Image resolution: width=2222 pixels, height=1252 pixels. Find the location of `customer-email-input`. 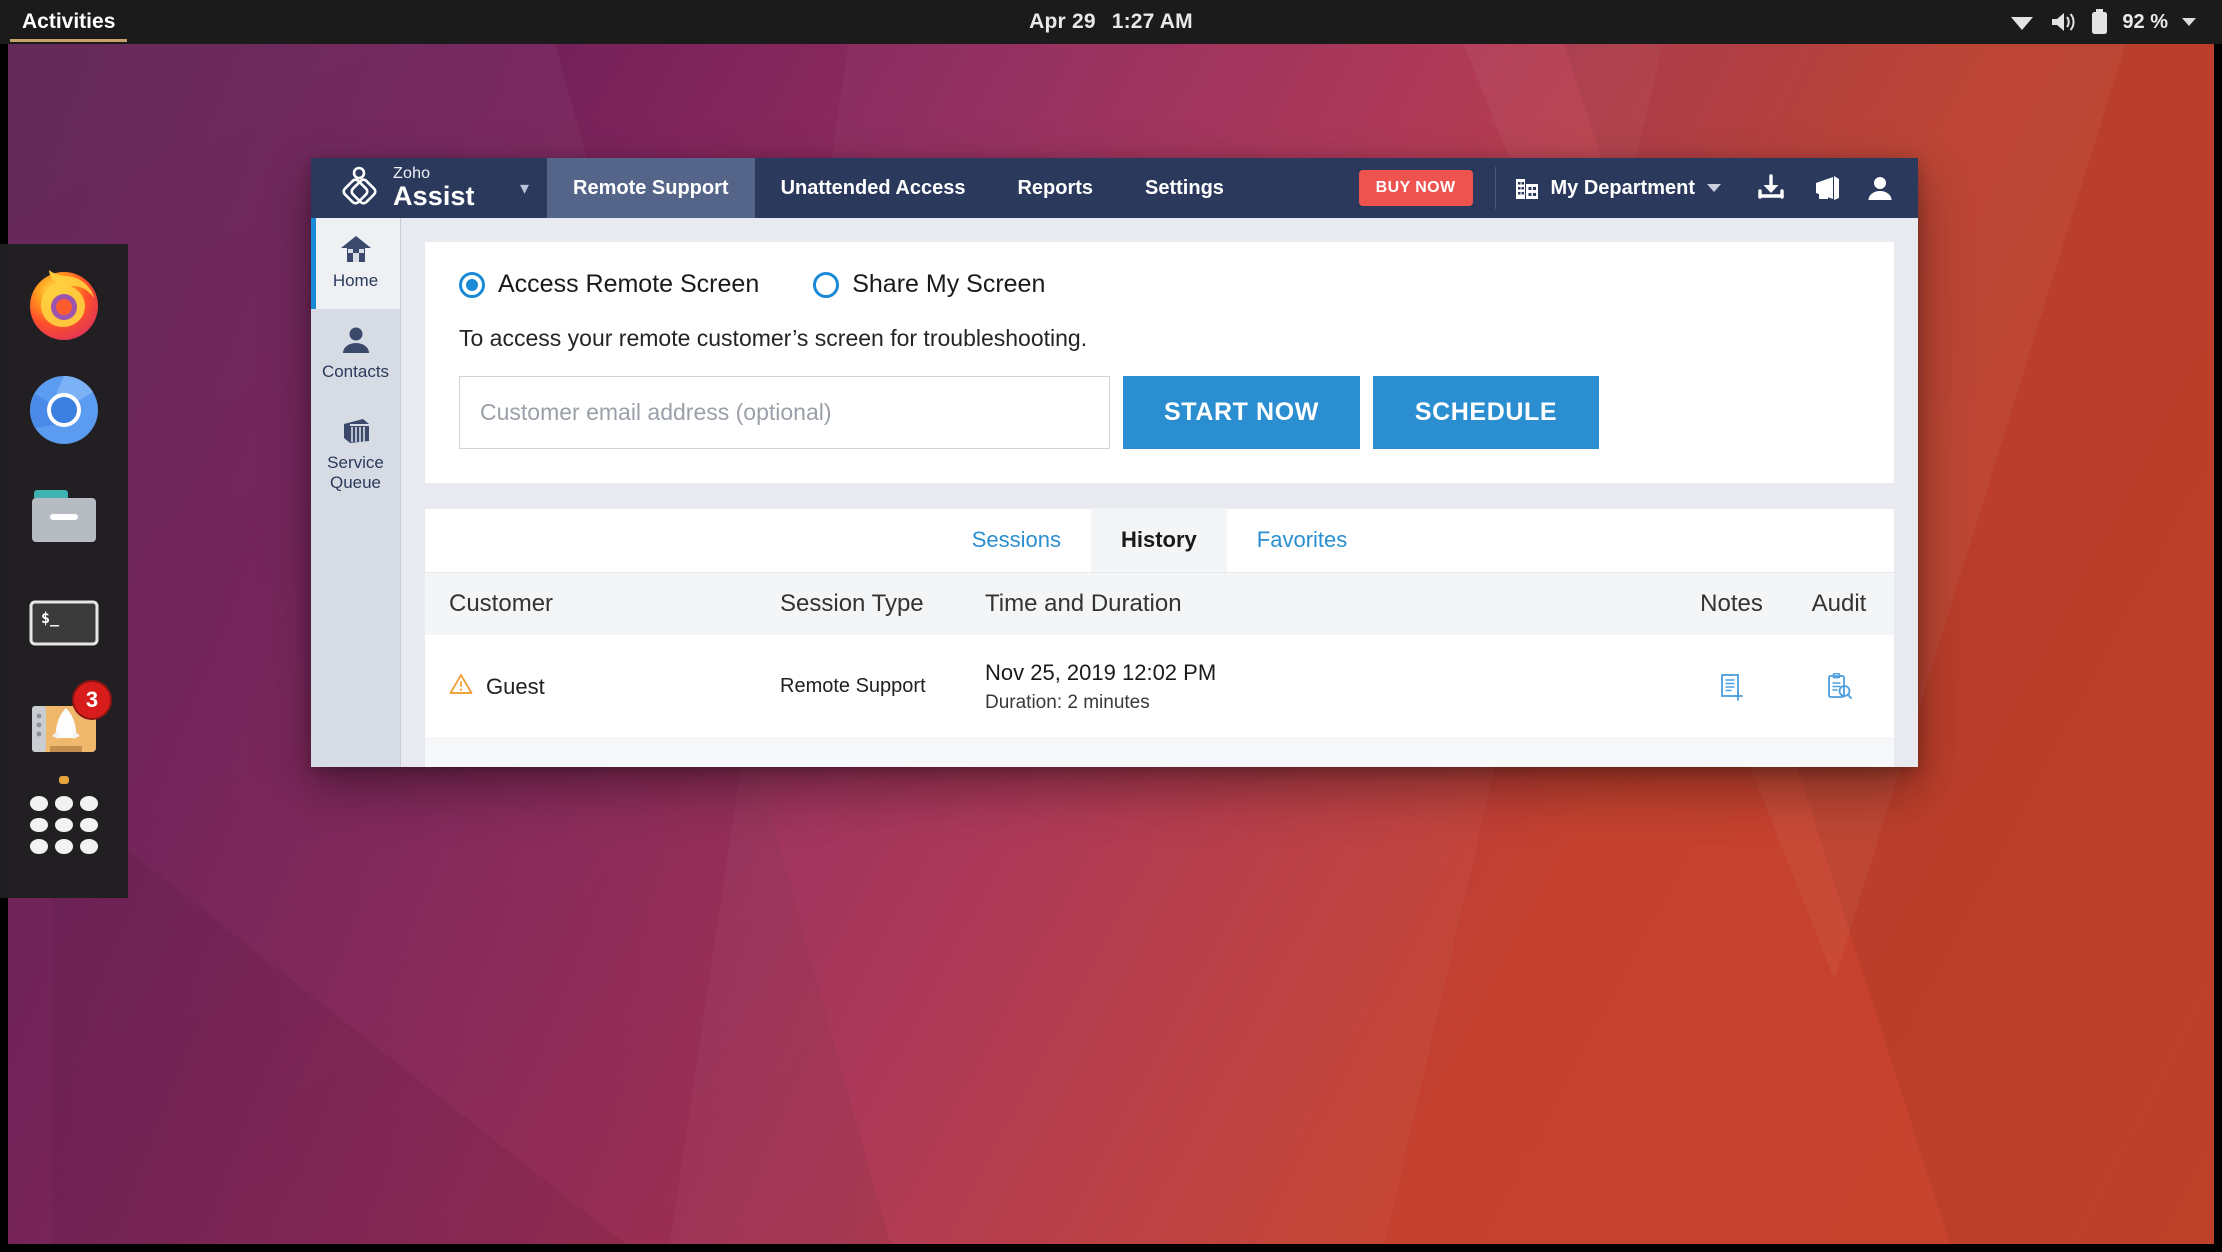

customer-email-input is located at coordinates (784, 412).